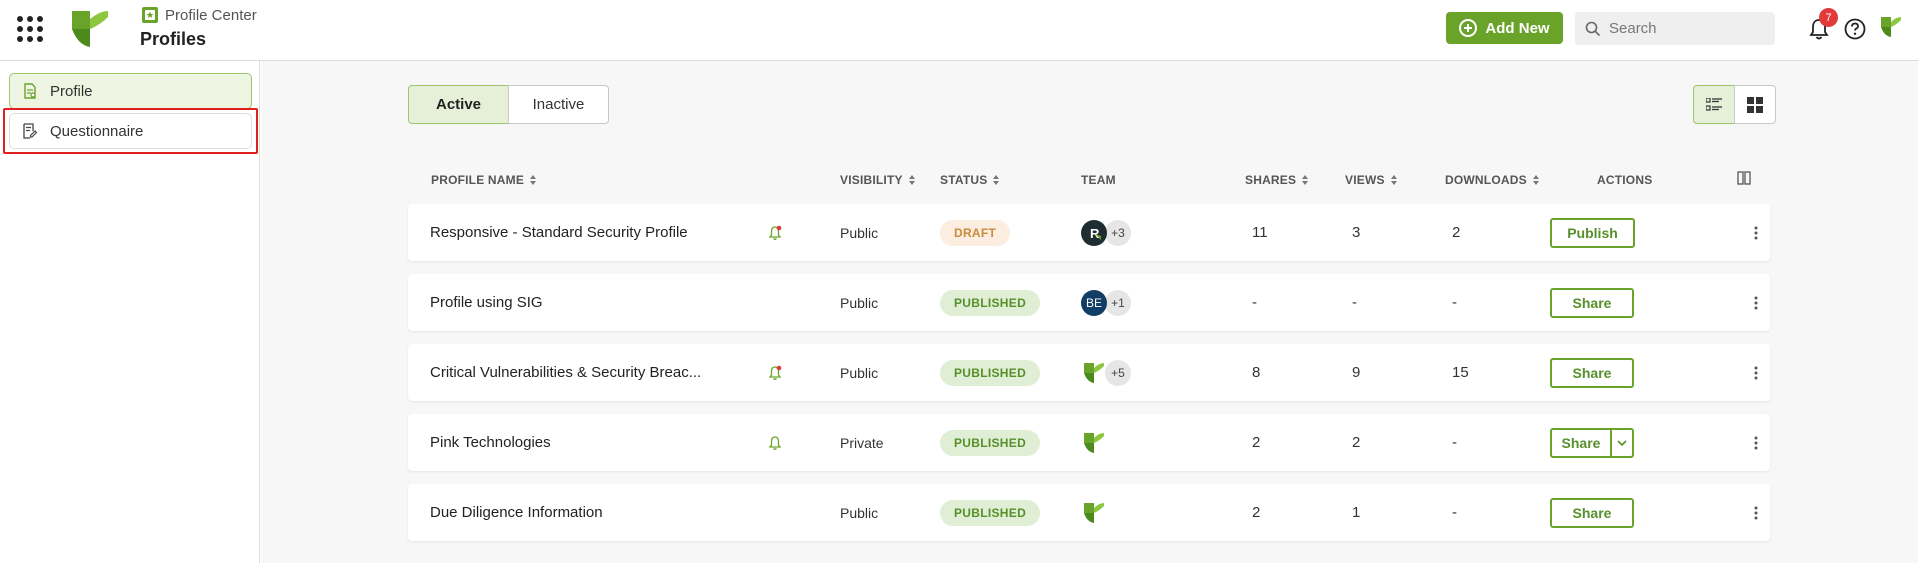  What do you see at coordinates (1118, 302) in the screenshot?
I see `team-more-count: +1` at bounding box center [1118, 302].